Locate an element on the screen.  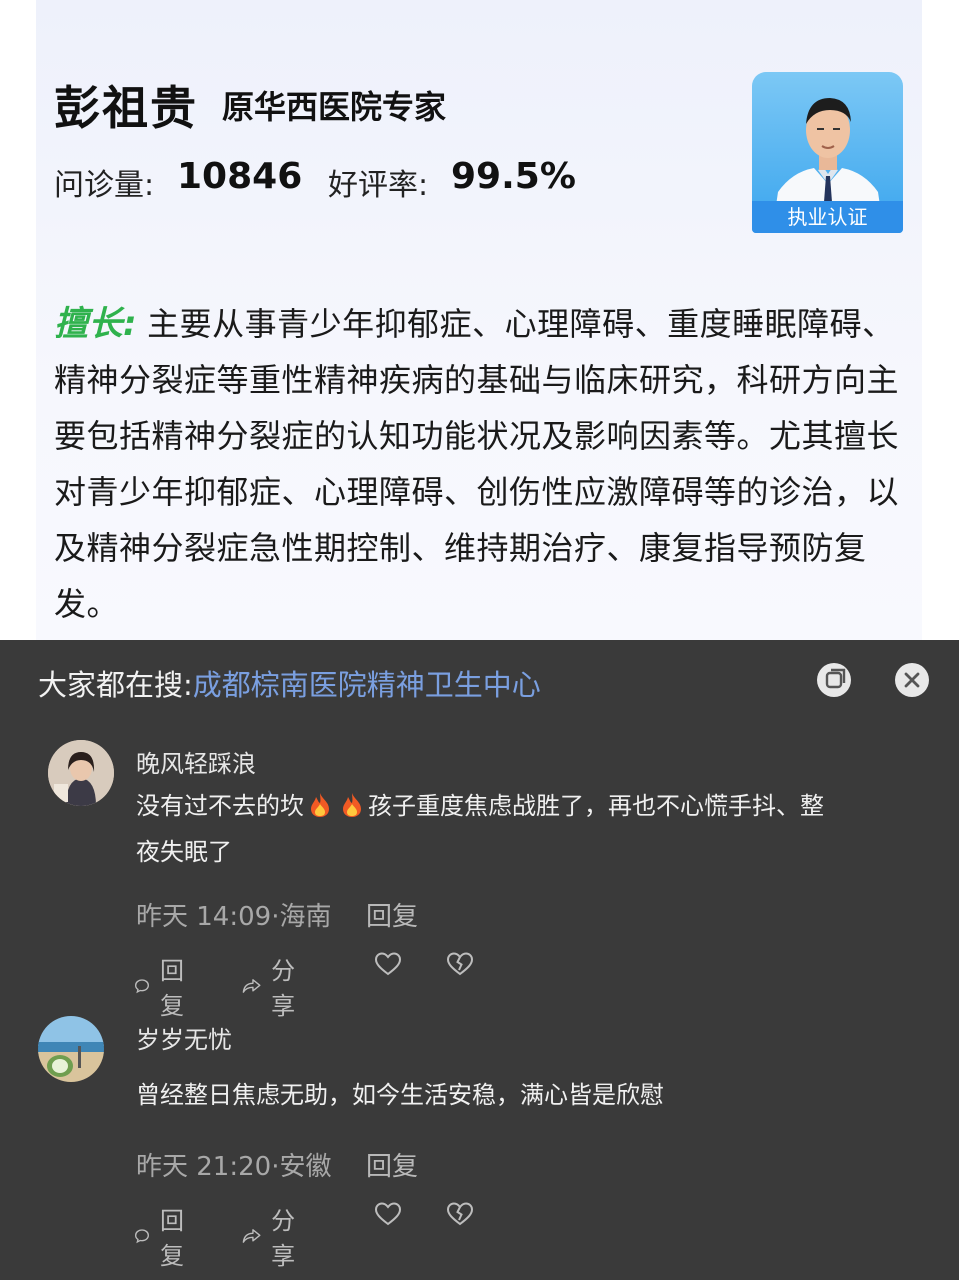
consults-value: 10846 is located at coordinates (240, 176).